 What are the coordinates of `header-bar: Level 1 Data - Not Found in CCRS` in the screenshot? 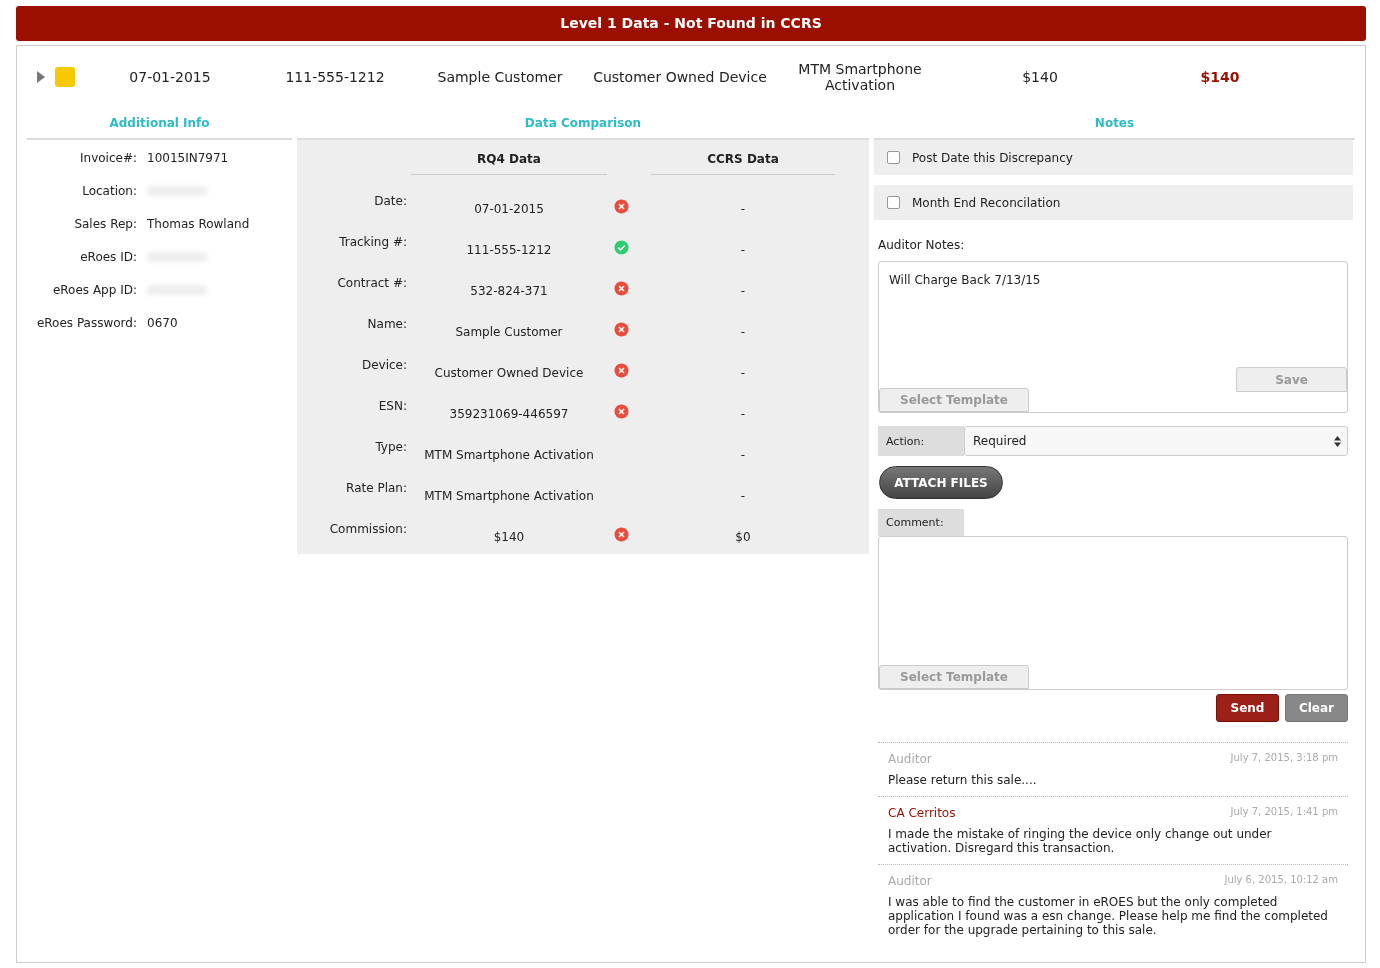 It's located at (691, 23).